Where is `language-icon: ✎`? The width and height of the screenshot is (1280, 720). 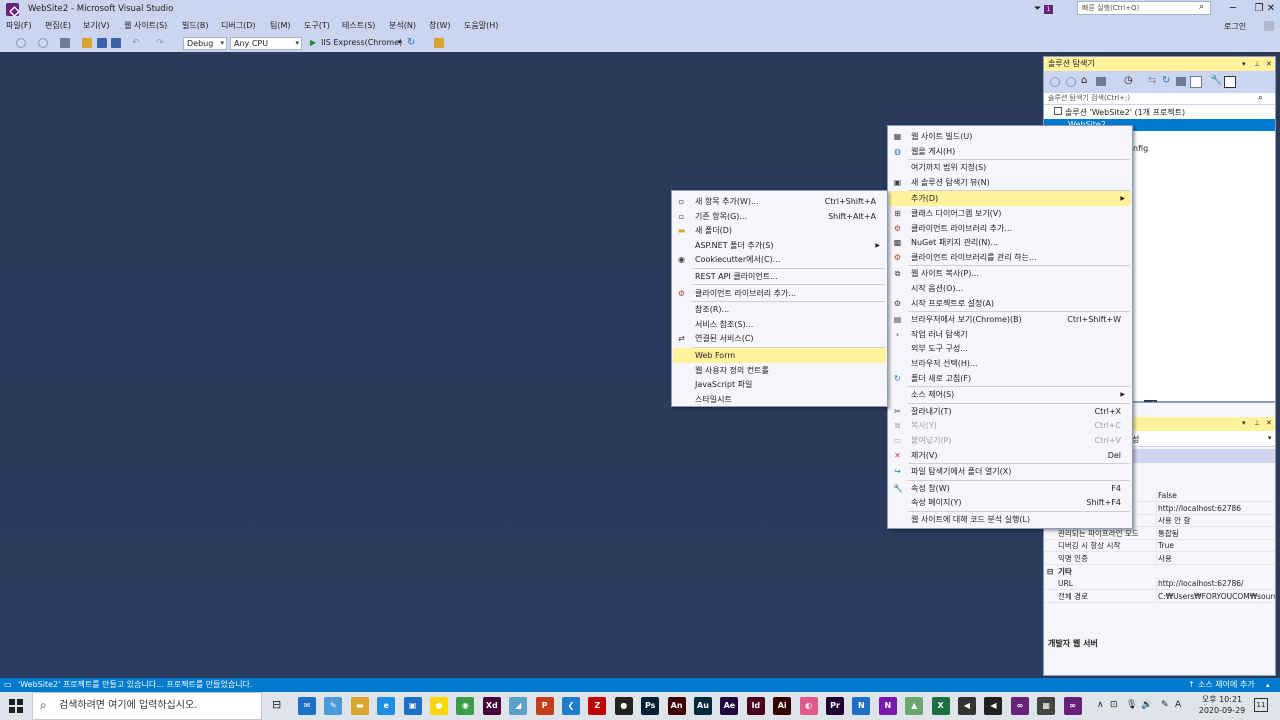 language-icon: ✎ is located at coordinates (1165, 705).